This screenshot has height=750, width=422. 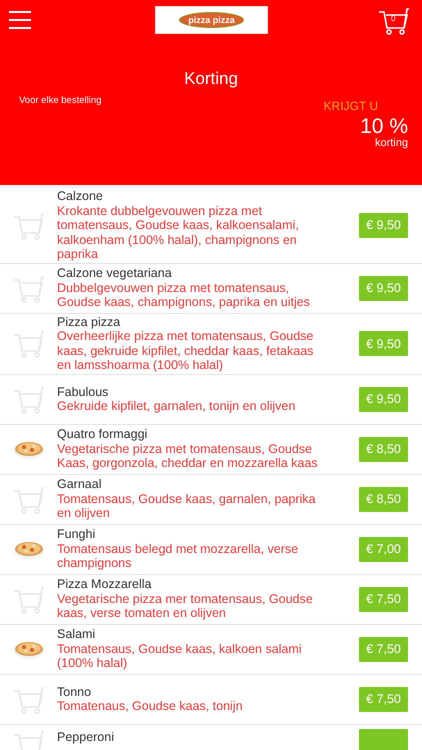 What do you see at coordinates (20, 20) in the screenshot?
I see `menu-icon` at bounding box center [20, 20].